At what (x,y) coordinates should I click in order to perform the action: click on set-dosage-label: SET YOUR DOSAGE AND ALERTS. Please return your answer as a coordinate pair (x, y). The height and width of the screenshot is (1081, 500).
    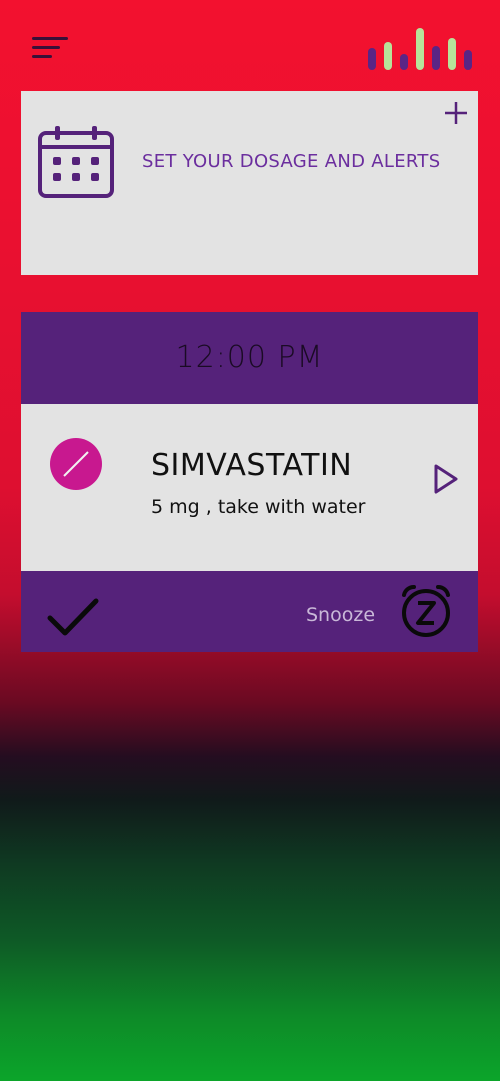
    Looking at the image, I should click on (291, 161).